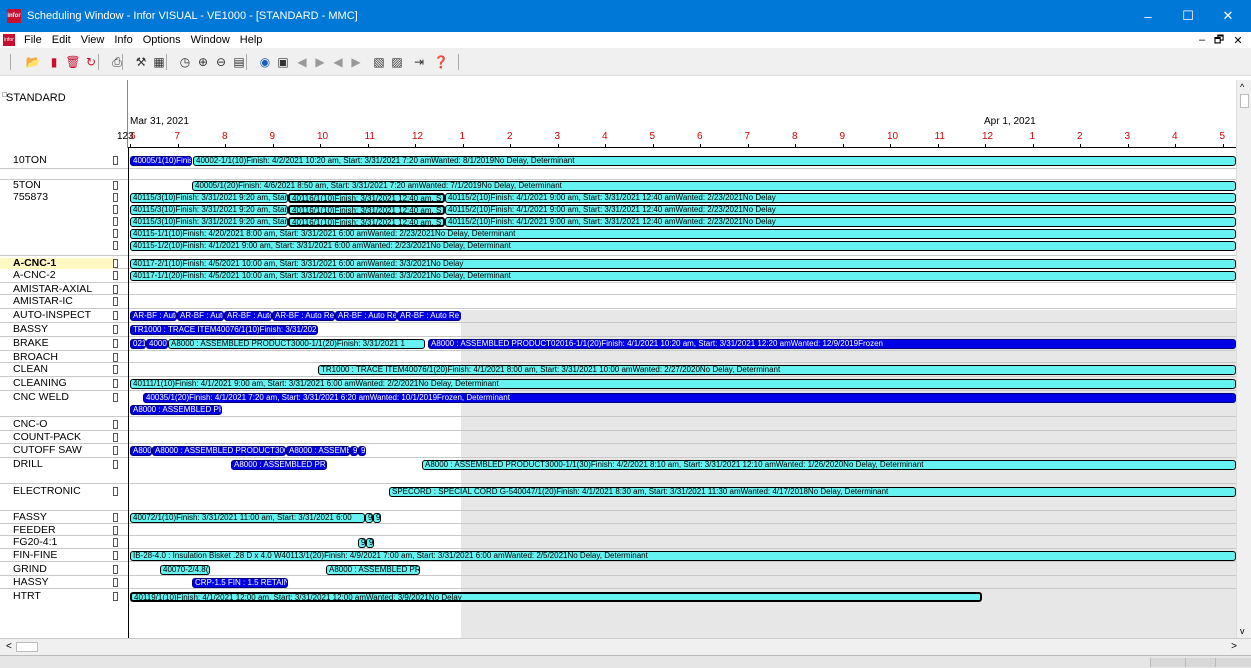 The image size is (1251, 668). I want to click on resource-label: CUTOFF SAW, so click(47, 450).